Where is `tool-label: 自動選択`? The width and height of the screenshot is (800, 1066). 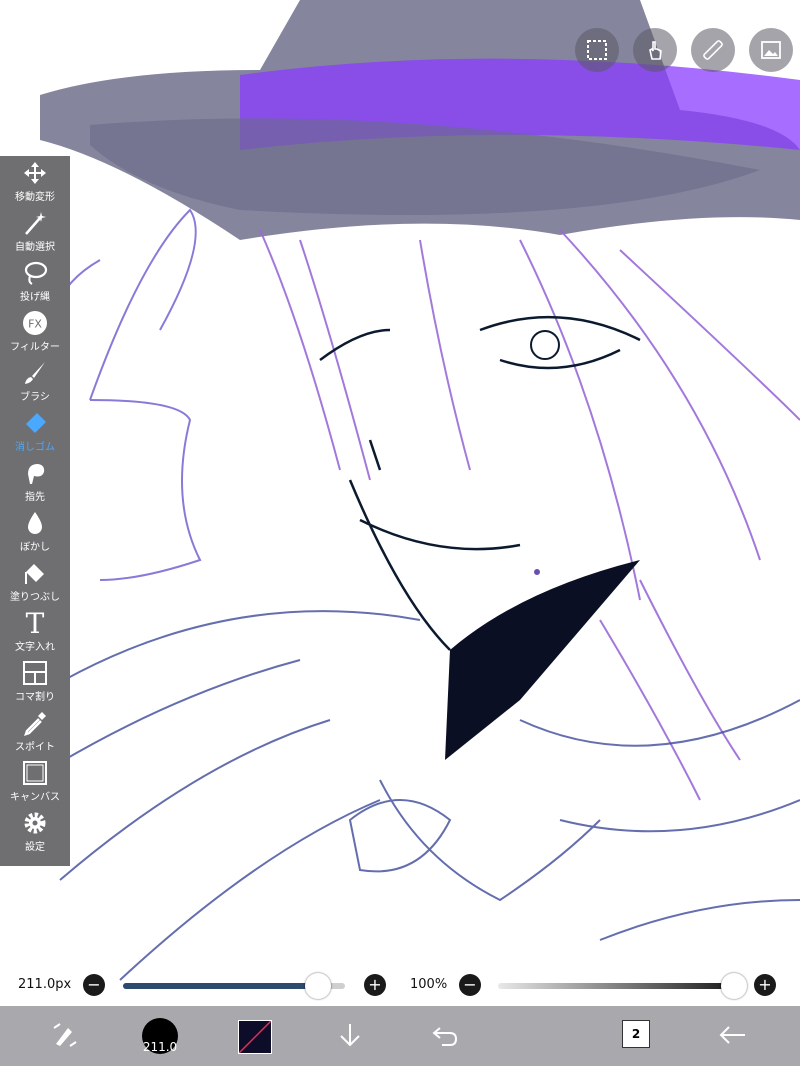
tool-label: 自動選択 is located at coordinates (35, 247).